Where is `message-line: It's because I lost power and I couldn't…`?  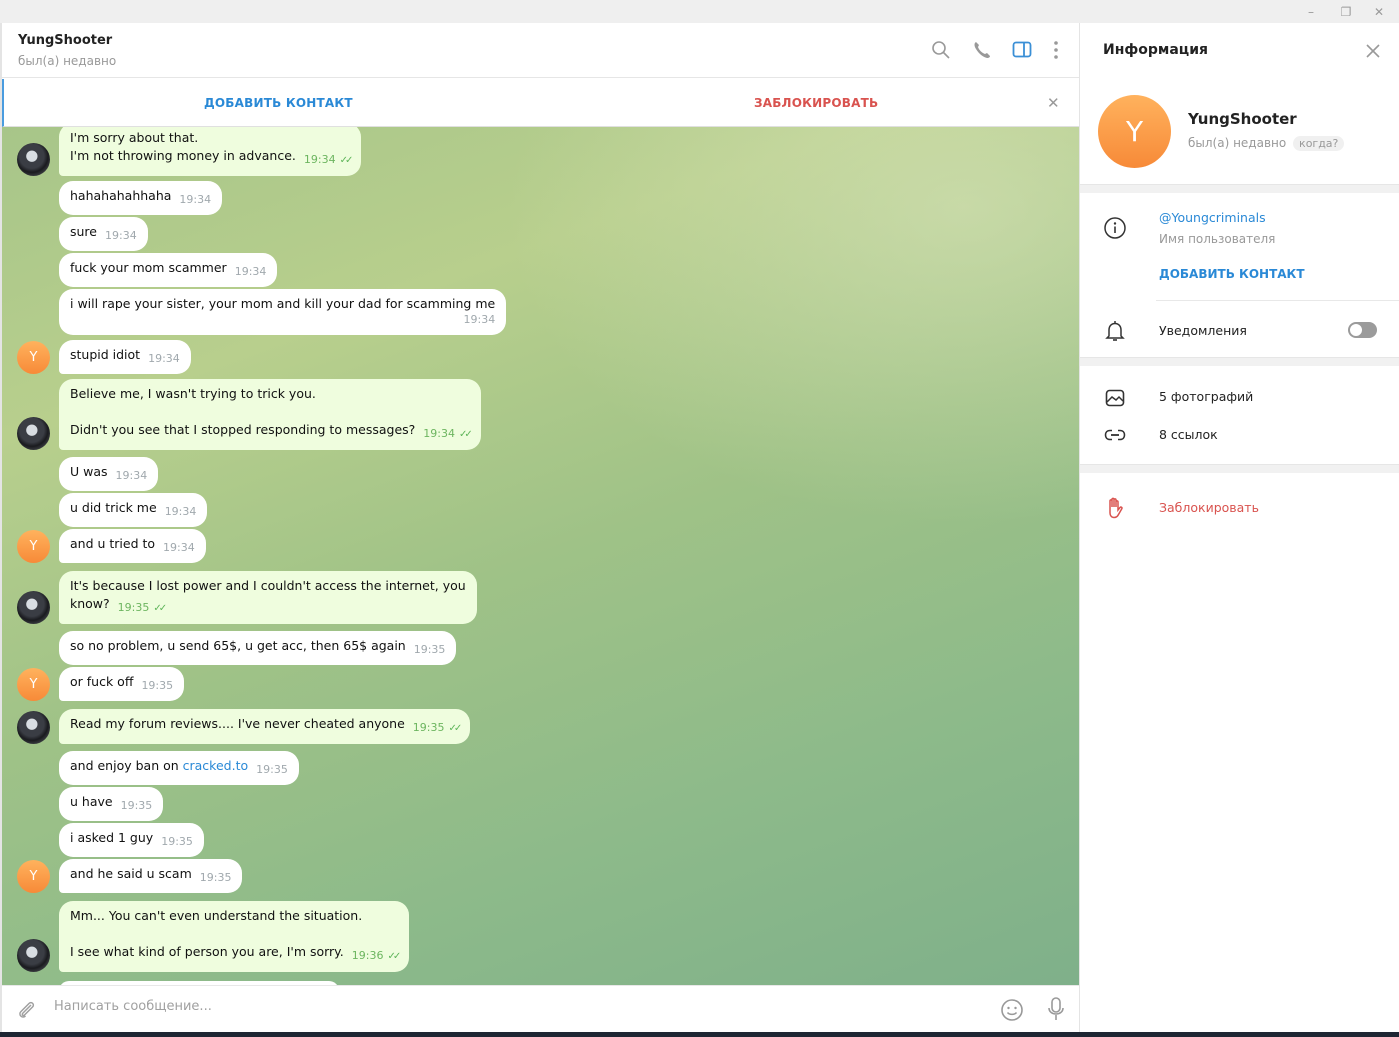 message-line: It's because I lost power and I couldn't… is located at coordinates (268, 585).